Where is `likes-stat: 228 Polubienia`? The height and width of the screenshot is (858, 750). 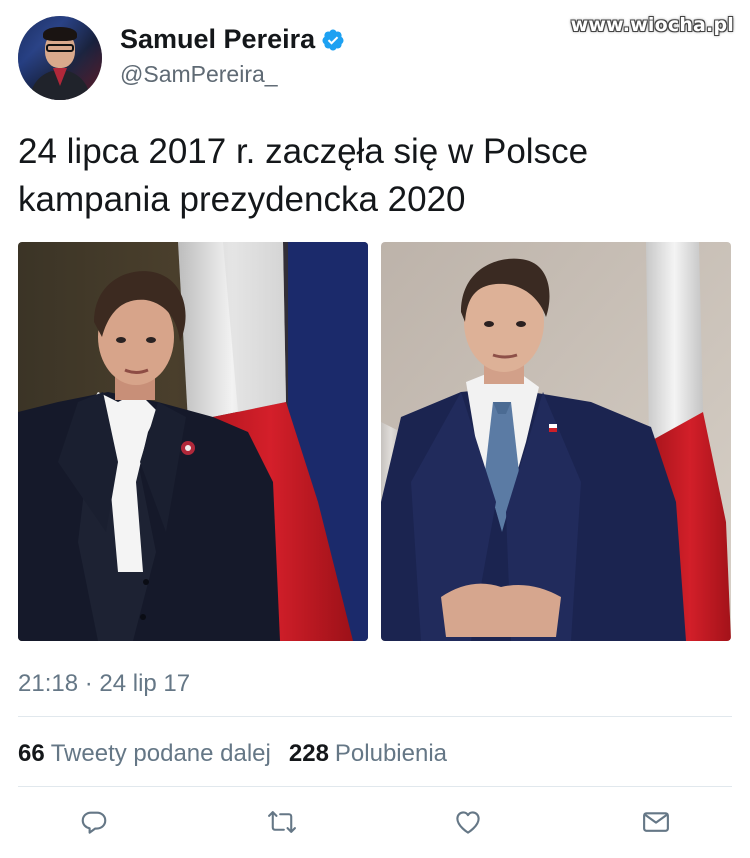
likes-stat: 228 Polubienia is located at coordinates (368, 754).